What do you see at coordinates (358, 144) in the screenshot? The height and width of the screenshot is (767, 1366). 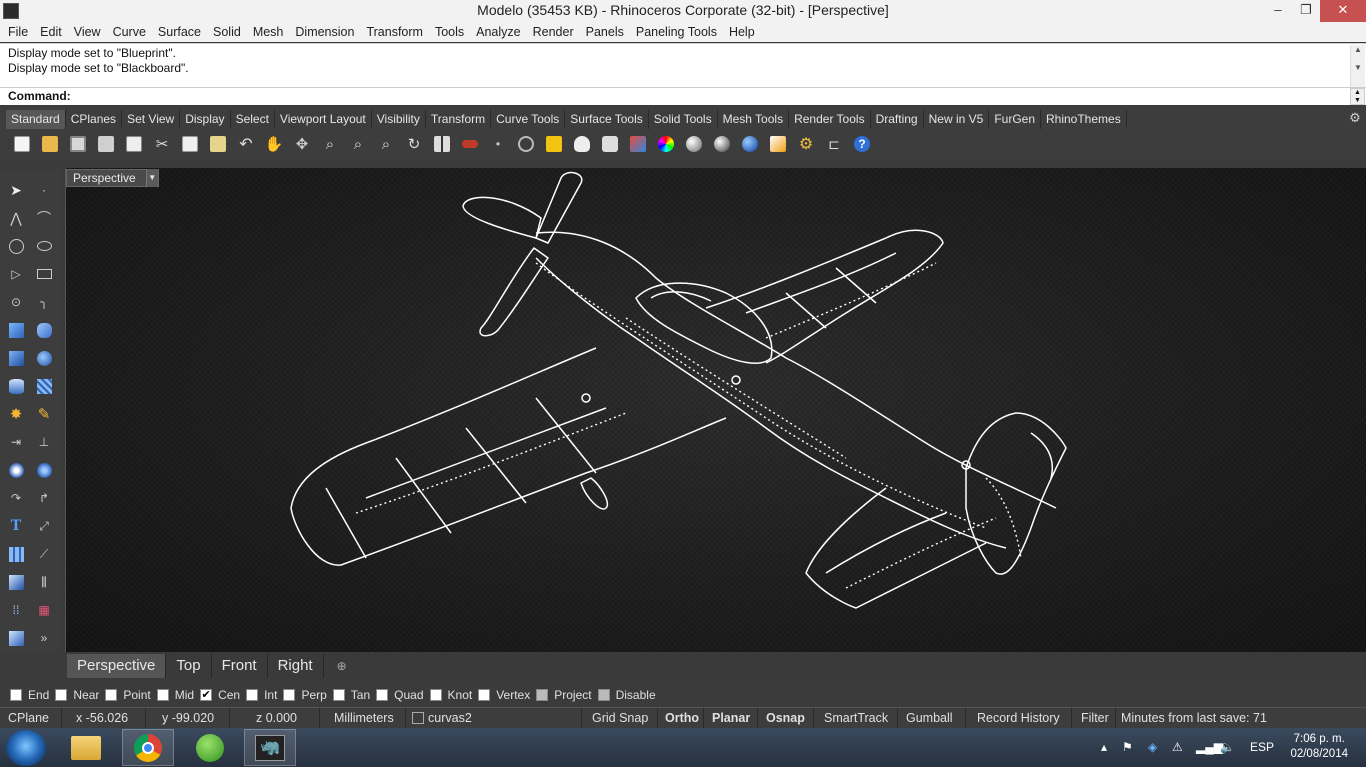 I see `zoom-extents-icon: ⌕` at bounding box center [358, 144].